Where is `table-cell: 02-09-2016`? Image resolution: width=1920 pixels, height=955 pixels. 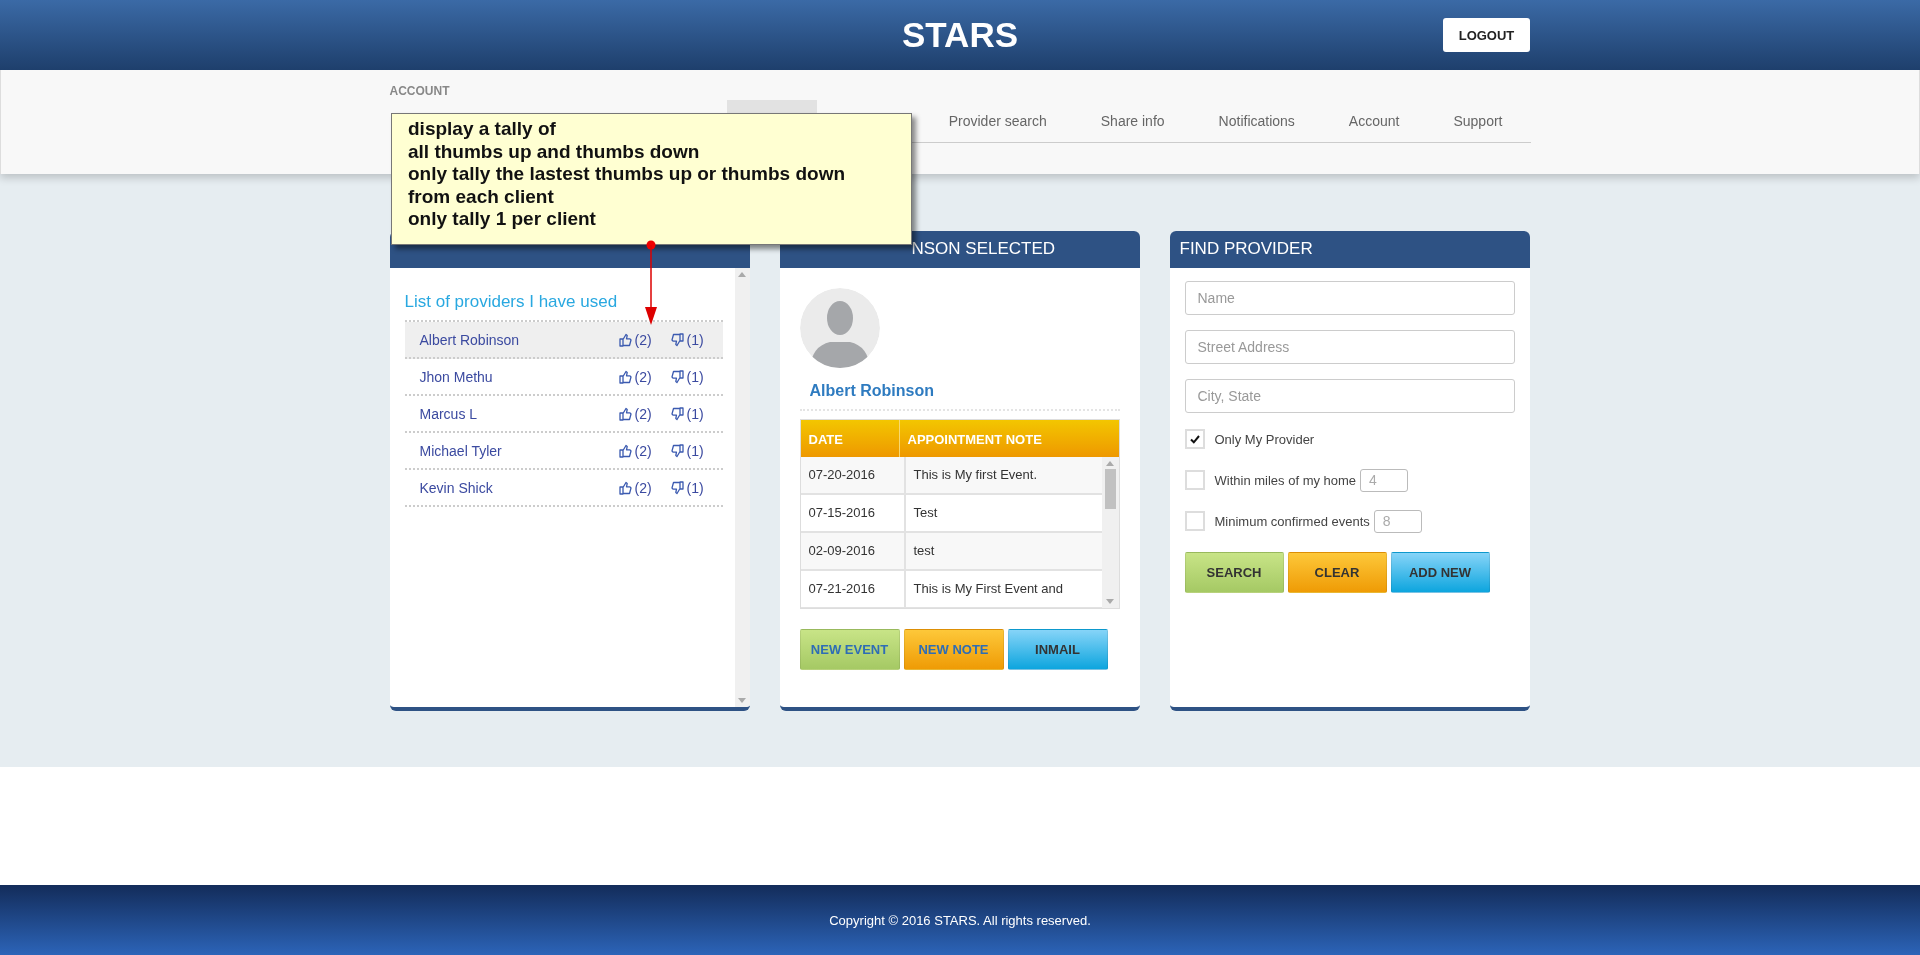 table-cell: 02-09-2016 is located at coordinates (853, 551).